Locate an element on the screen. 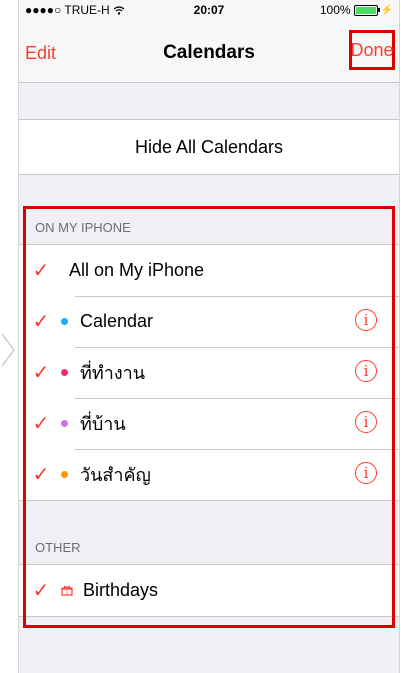 Image resolution: width=401 pixels, height=673 pixels. left-edge-arrow-icon is located at coordinates (8, 350).